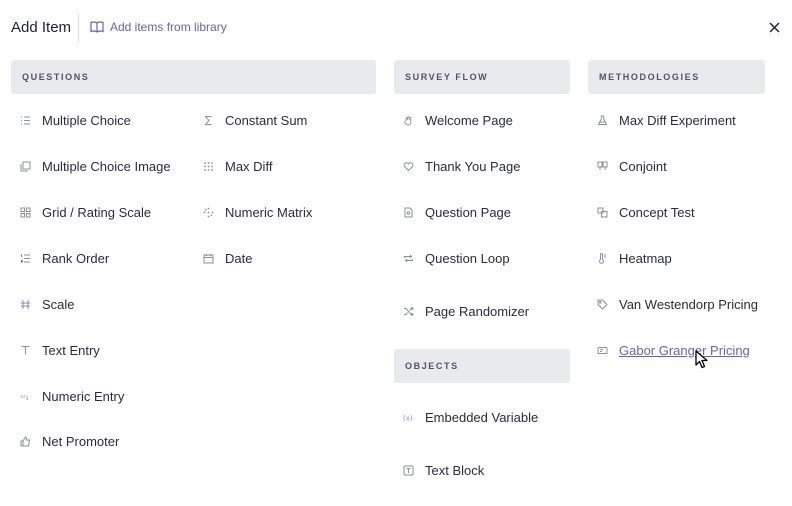 This screenshot has height=506, width=792. I want to click on dialog-title: Add Item, so click(41, 27).